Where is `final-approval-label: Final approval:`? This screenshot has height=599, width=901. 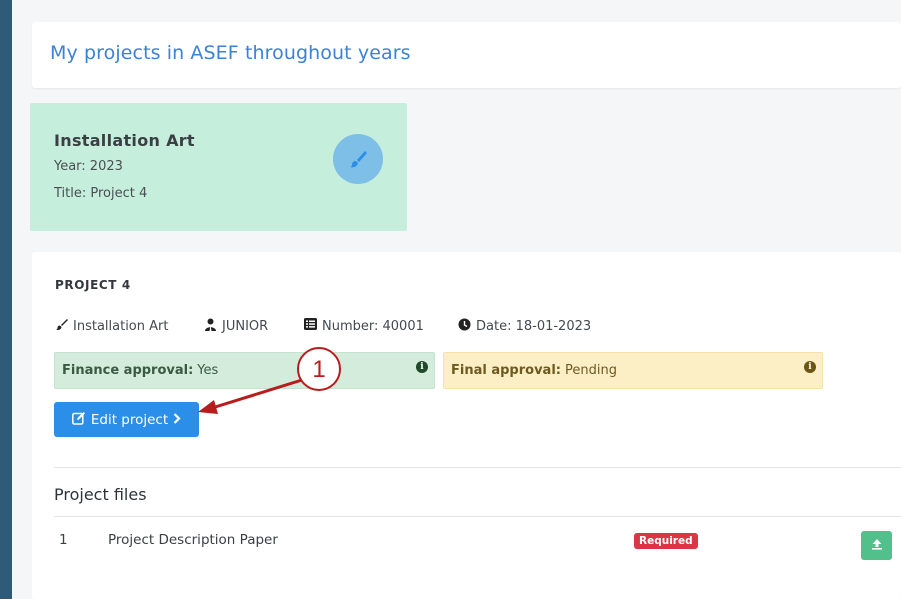 final-approval-label: Final approval: is located at coordinates (506, 370).